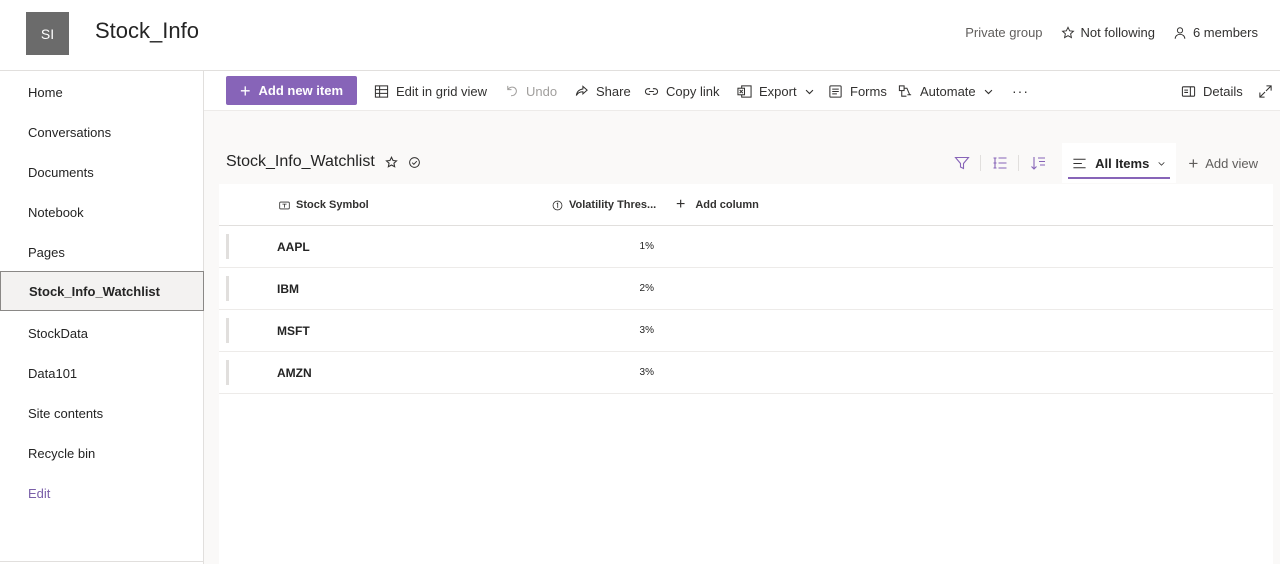 The height and width of the screenshot is (565, 1280). I want to click on add-column-label: Add column, so click(727, 205).